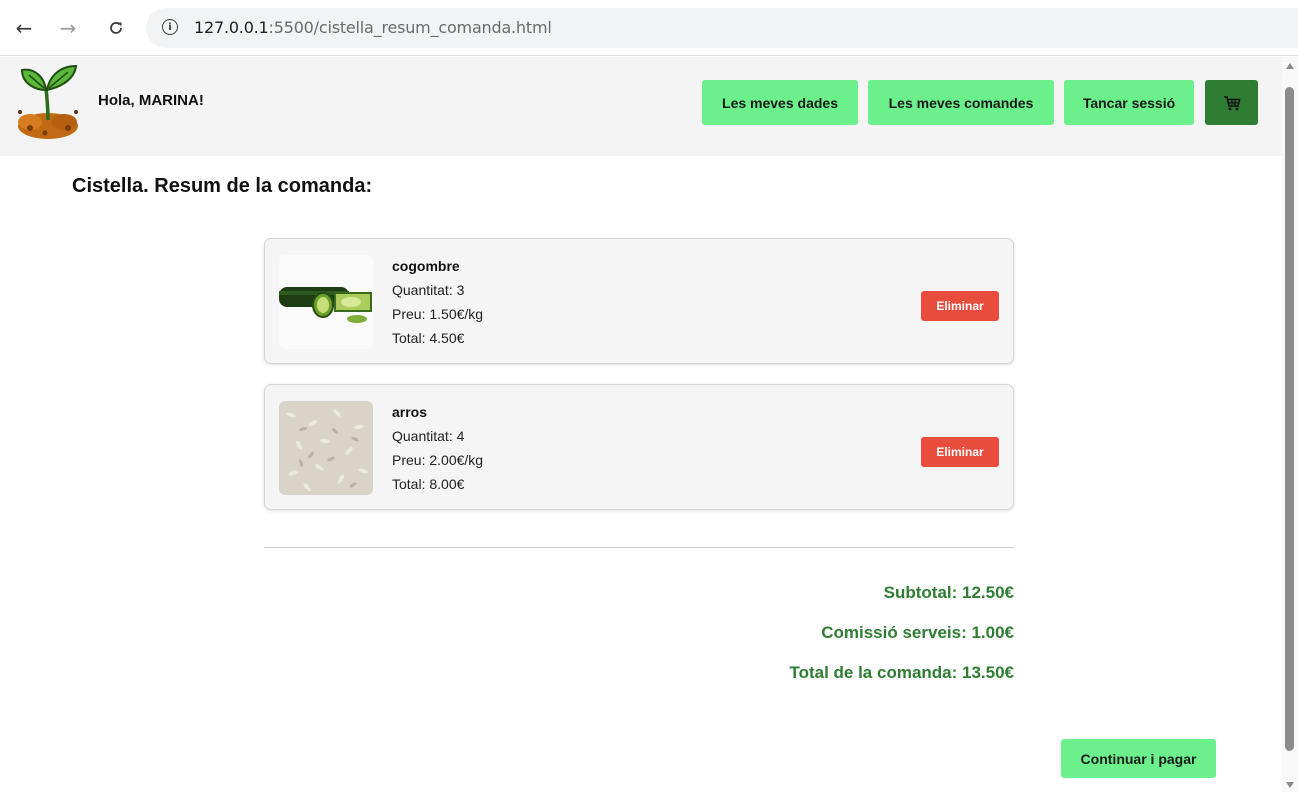  What do you see at coordinates (438, 314) in the screenshot?
I see `item-price: Preu: 1.50€/kg` at bounding box center [438, 314].